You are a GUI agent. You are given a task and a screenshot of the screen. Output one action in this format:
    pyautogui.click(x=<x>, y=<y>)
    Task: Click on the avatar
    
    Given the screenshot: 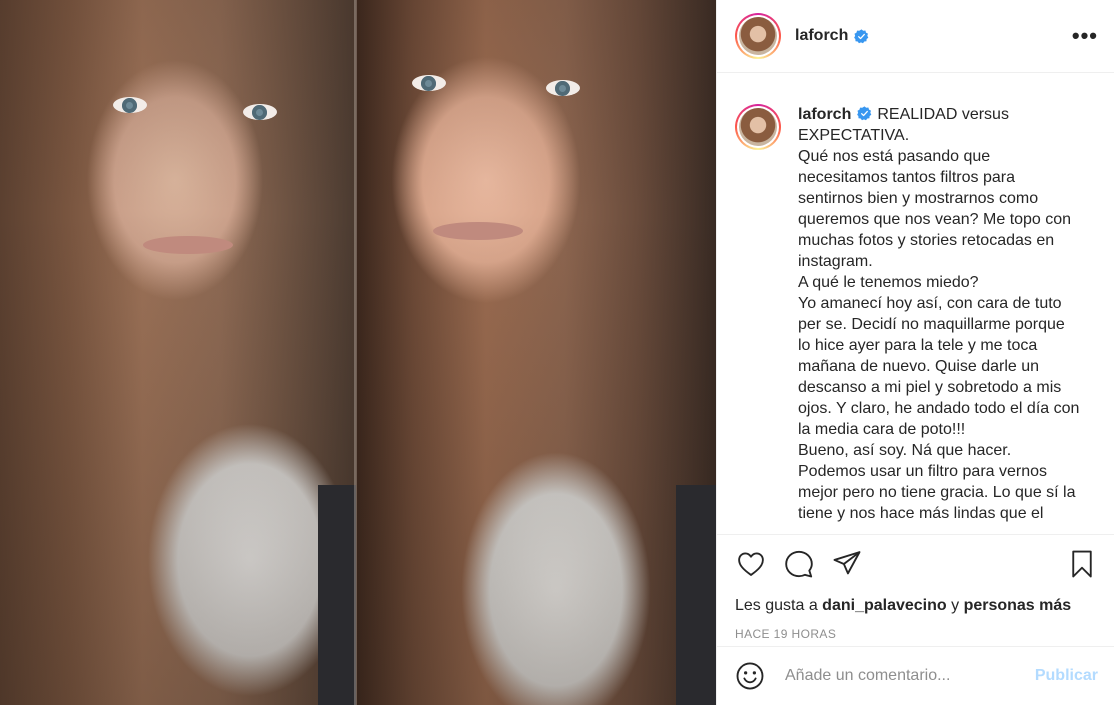 What is the action you would take?
    pyautogui.click(x=758, y=36)
    